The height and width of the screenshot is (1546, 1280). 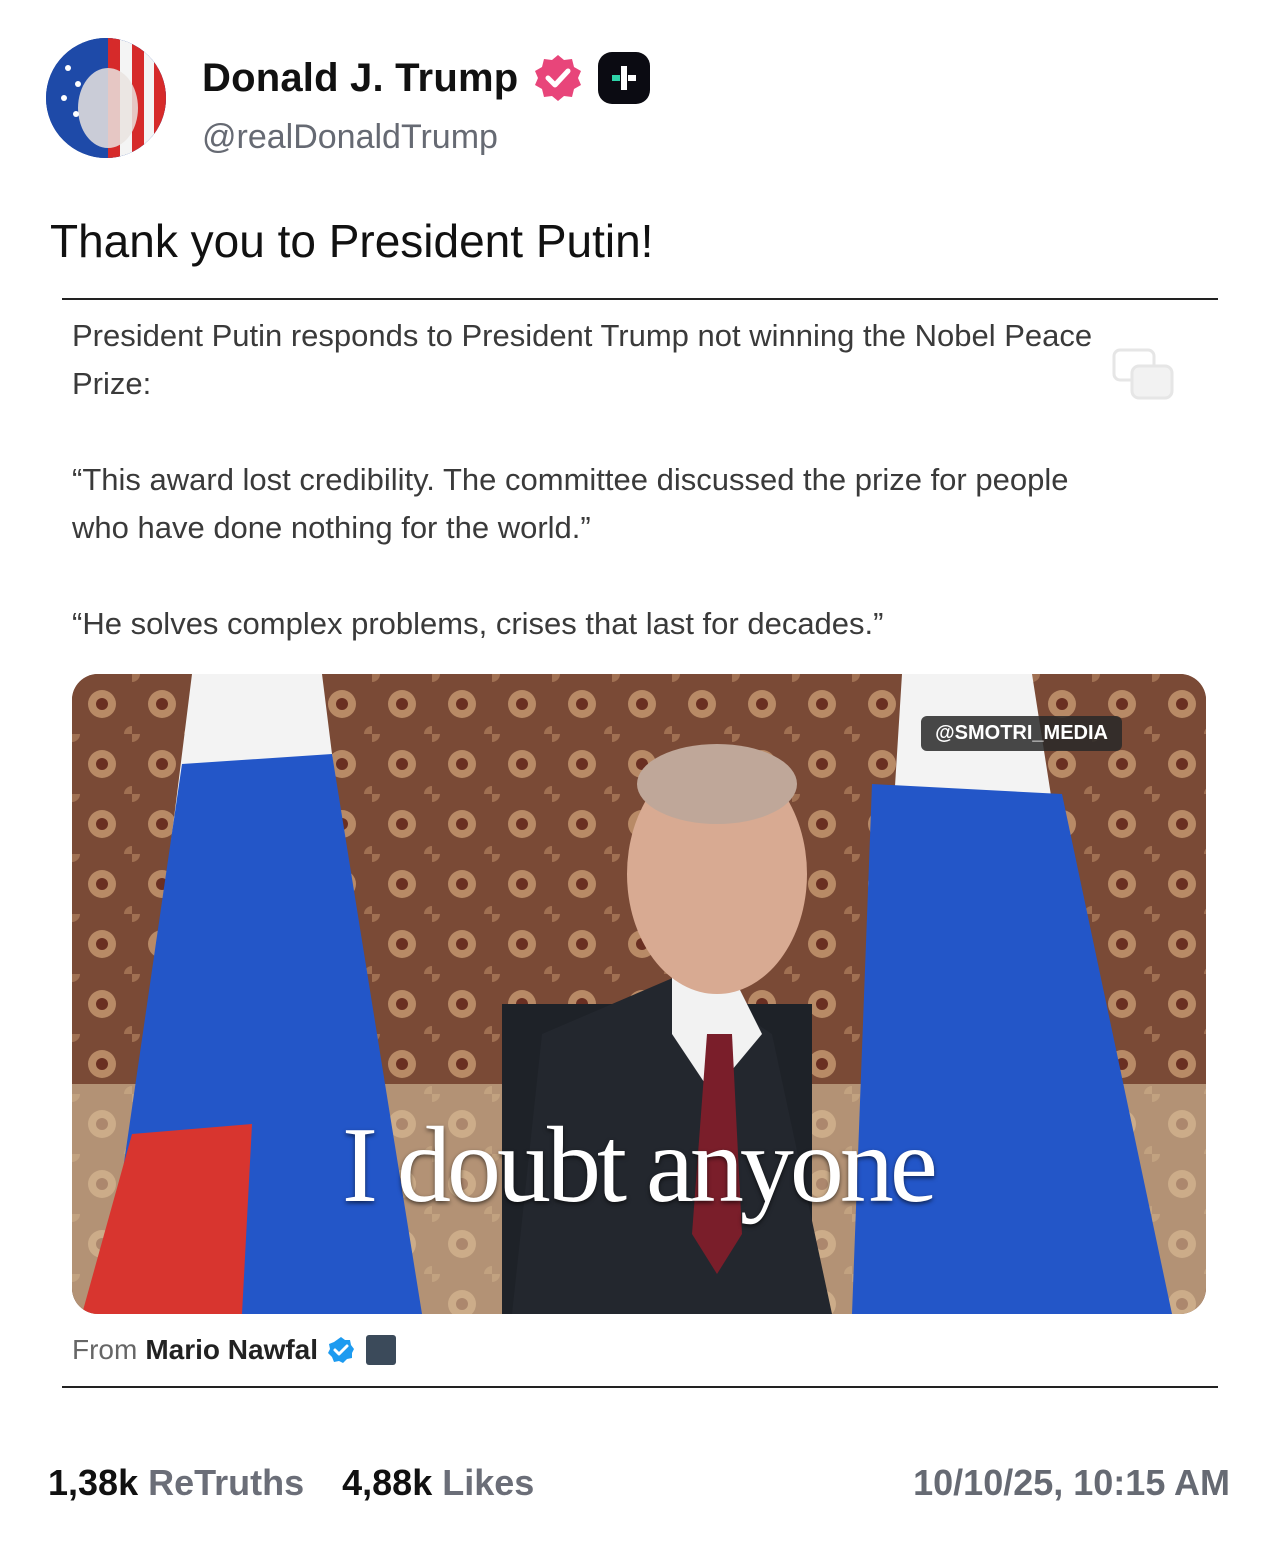 What do you see at coordinates (360, 78) in the screenshot?
I see `author-name: Donald J. Trump` at bounding box center [360, 78].